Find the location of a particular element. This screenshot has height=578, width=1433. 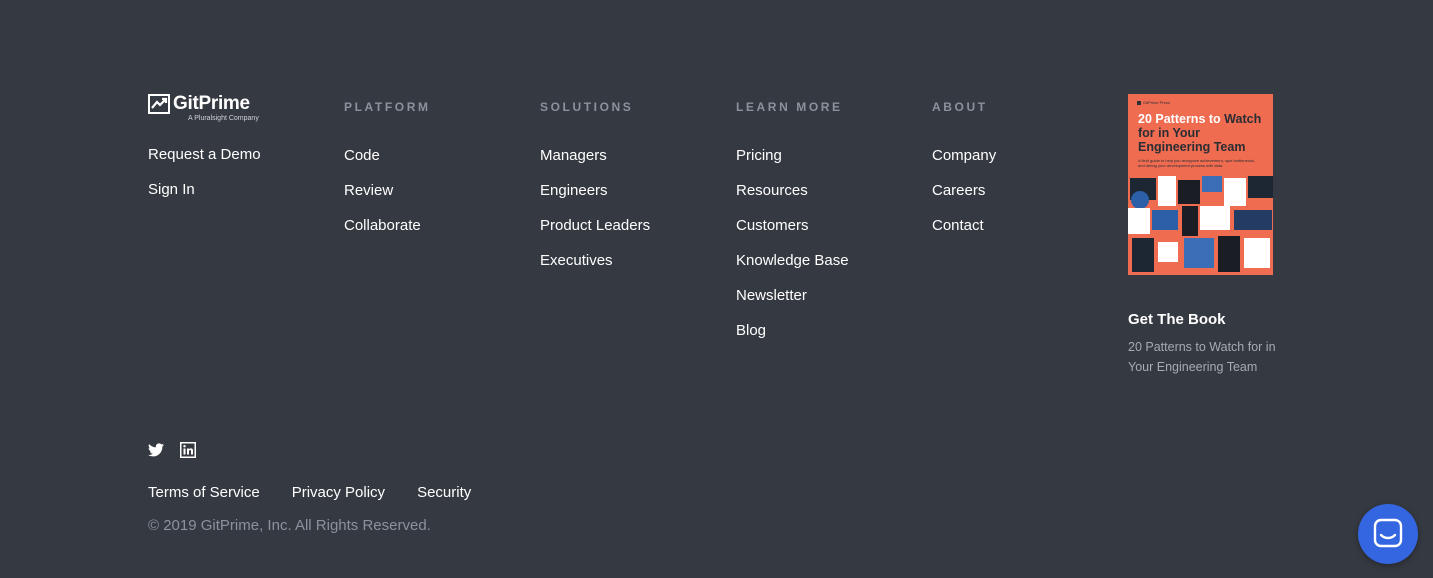

privacy-policy-link: Privacy Policy is located at coordinates (338, 492).